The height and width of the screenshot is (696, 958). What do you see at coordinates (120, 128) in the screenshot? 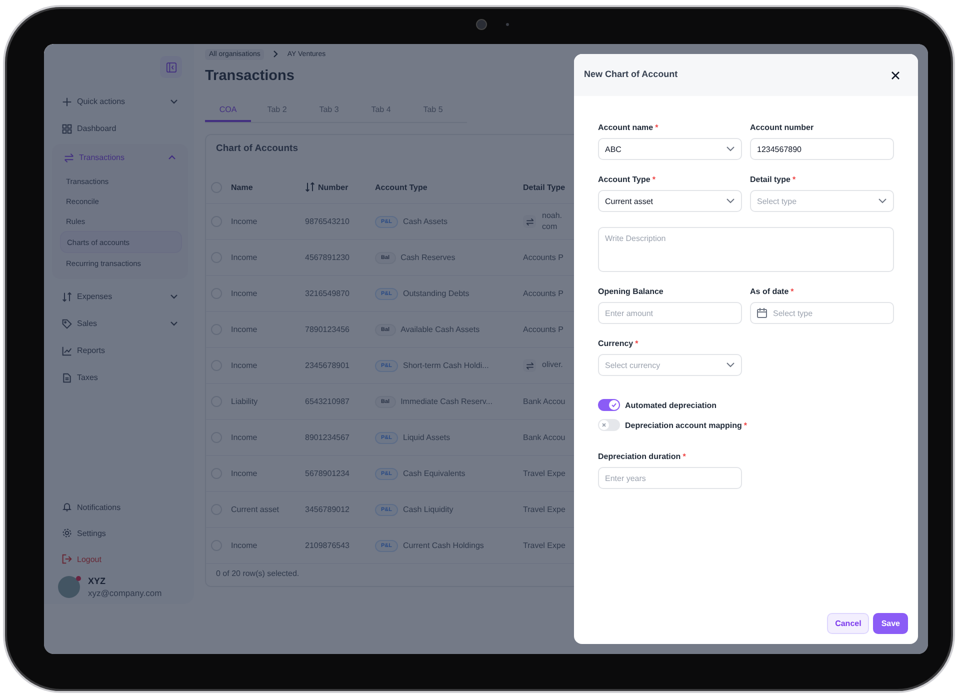
I see `nav-item: Dashboard` at bounding box center [120, 128].